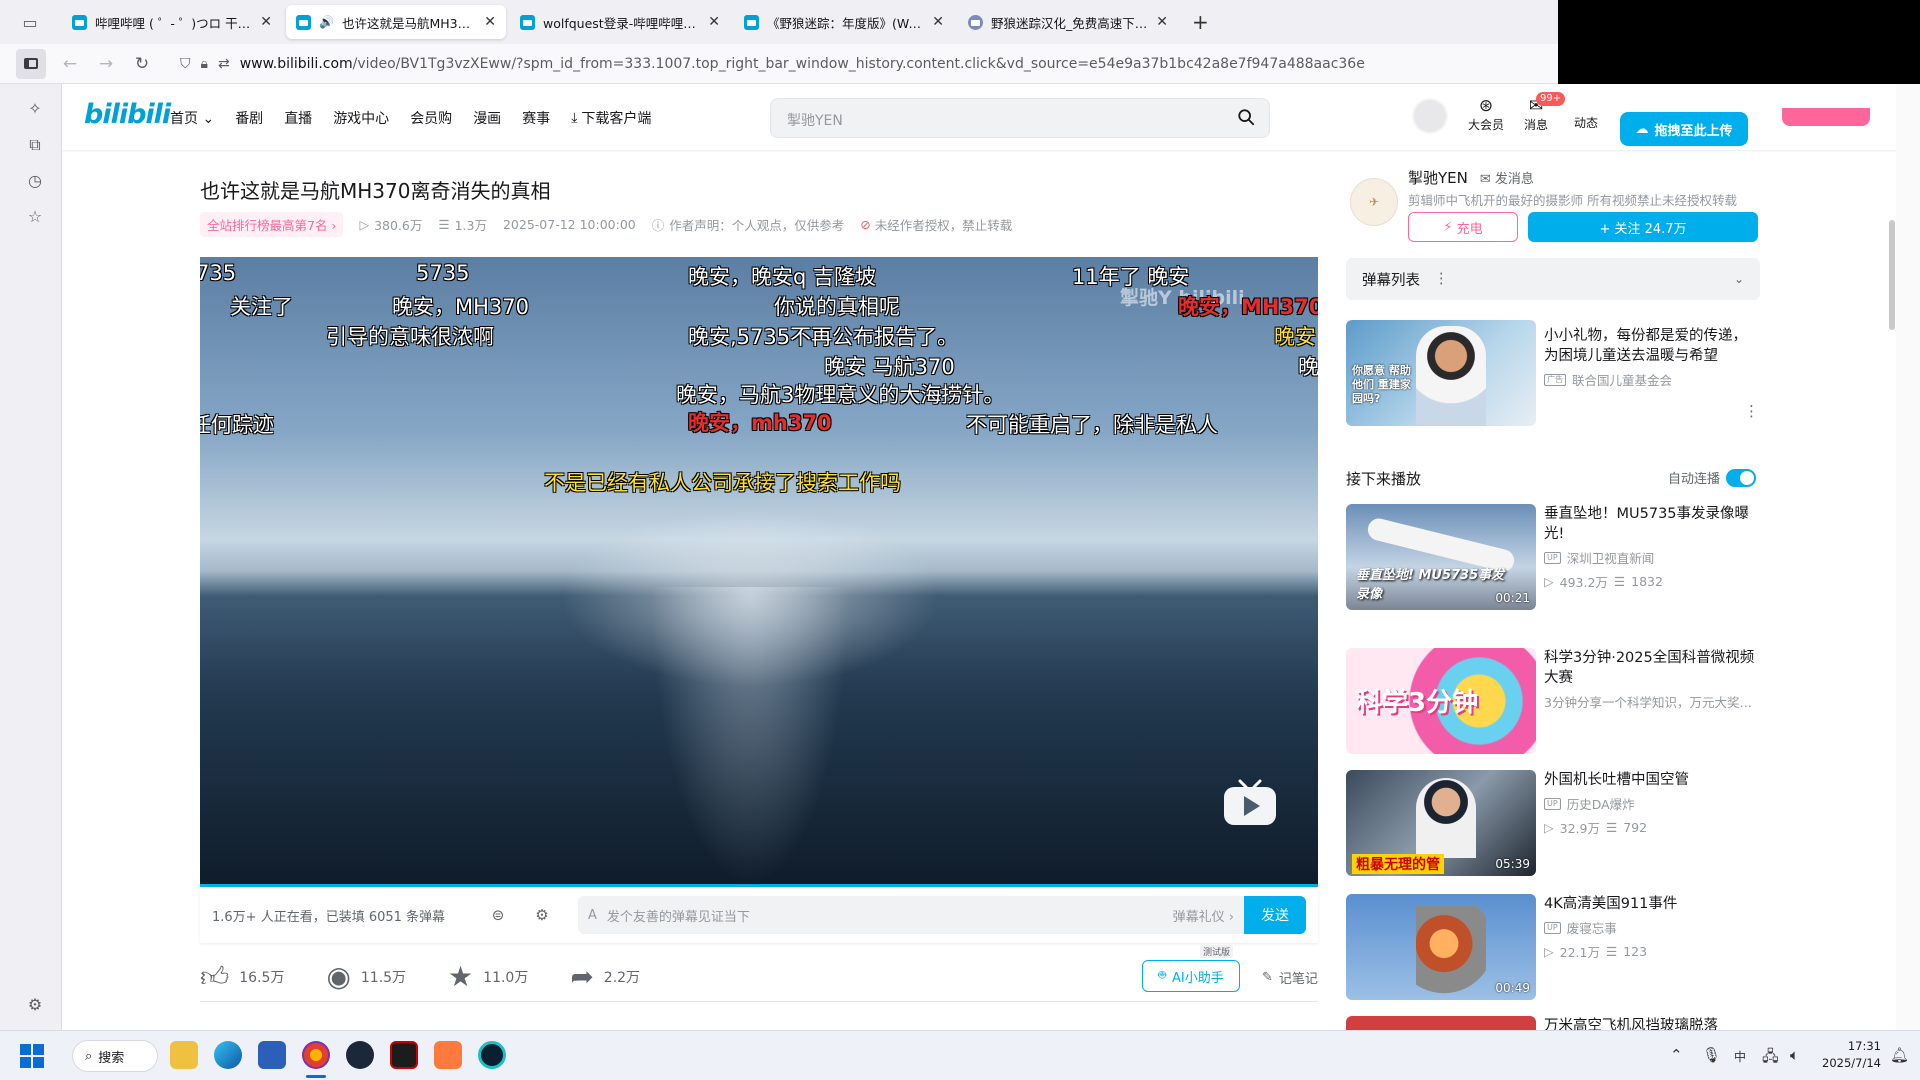 Image resolution: width=1920 pixels, height=1080 pixels. What do you see at coordinates (326, 22) in the screenshot?
I see `speaker-icon: 🔊` at bounding box center [326, 22].